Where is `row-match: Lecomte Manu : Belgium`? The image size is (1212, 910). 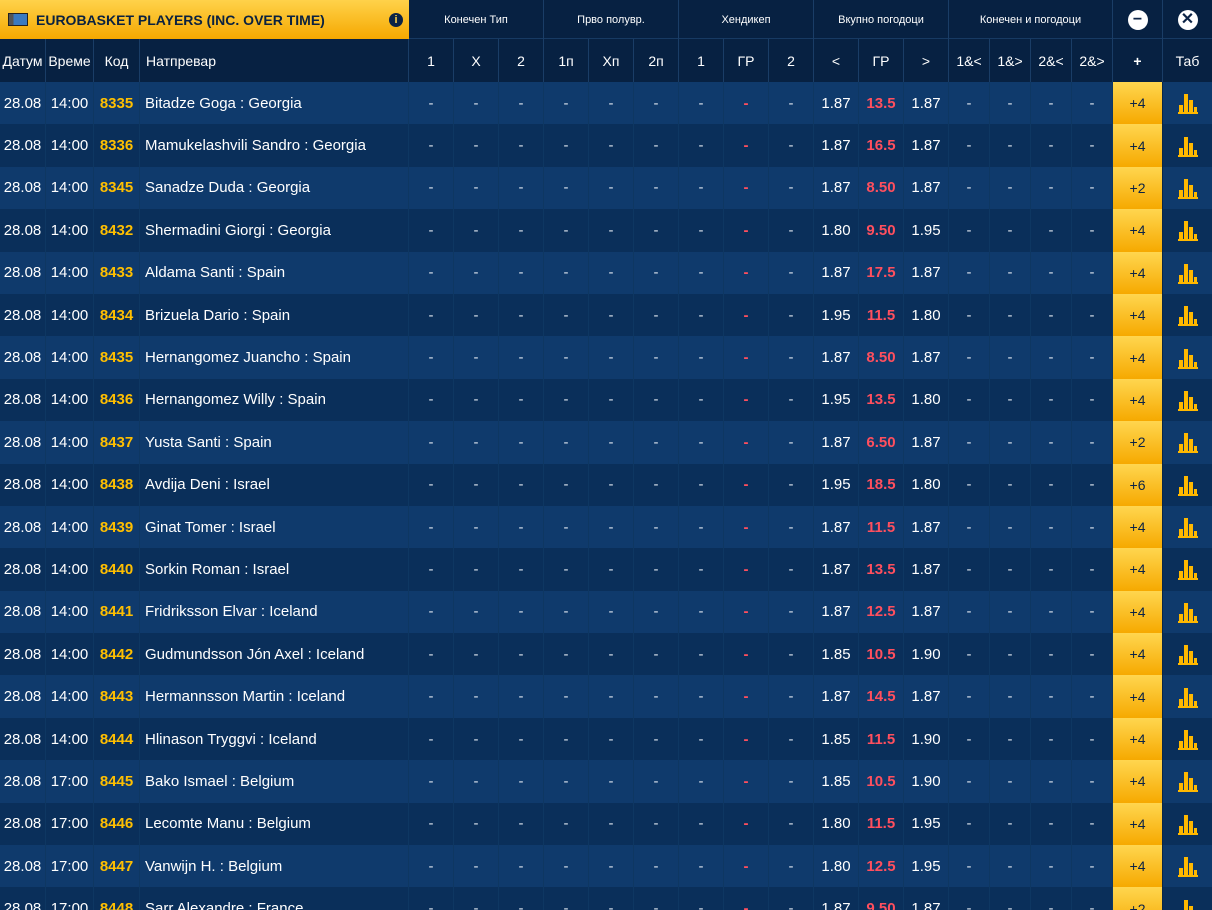 row-match: Lecomte Manu : Belgium is located at coordinates (274, 824).